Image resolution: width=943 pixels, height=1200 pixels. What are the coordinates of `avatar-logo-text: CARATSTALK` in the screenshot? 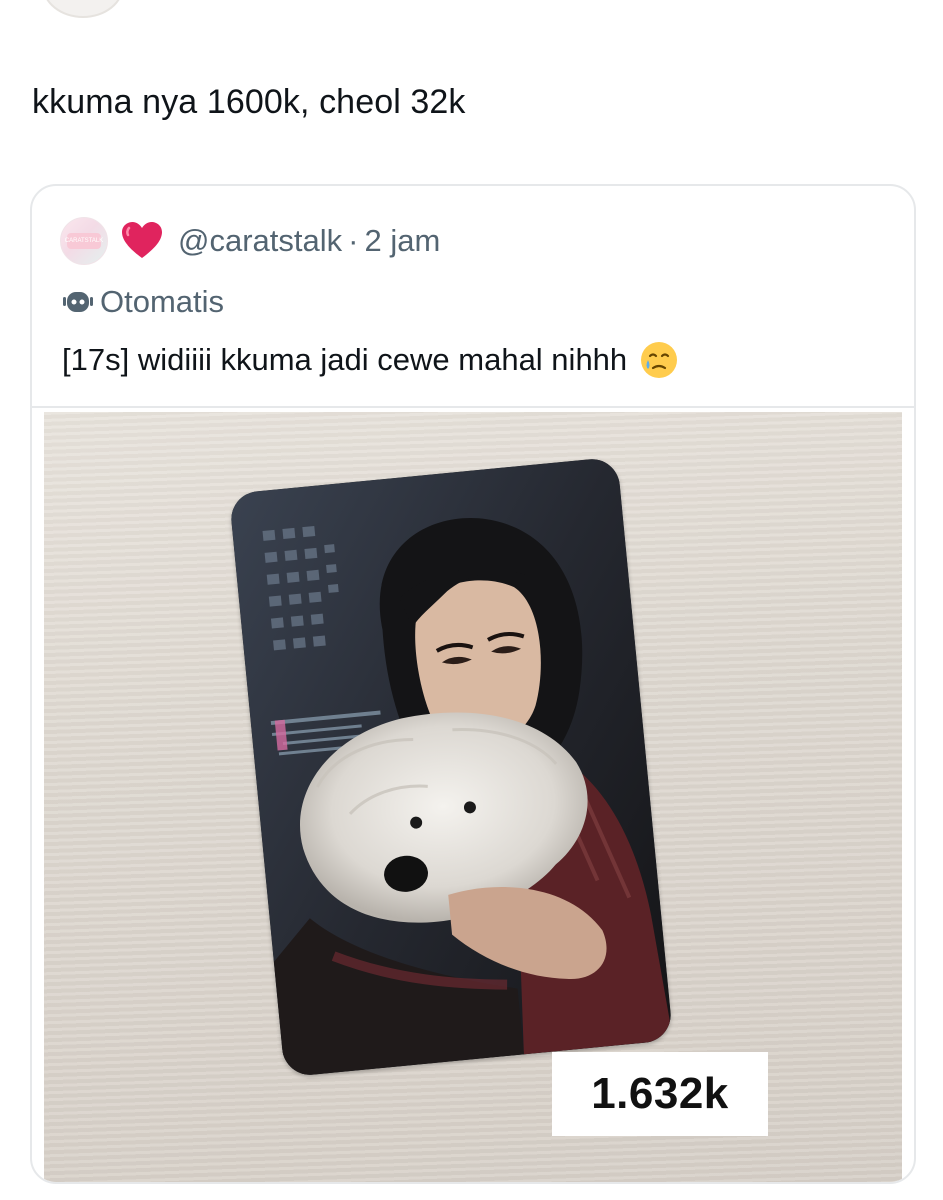 It's located at (84, 241).